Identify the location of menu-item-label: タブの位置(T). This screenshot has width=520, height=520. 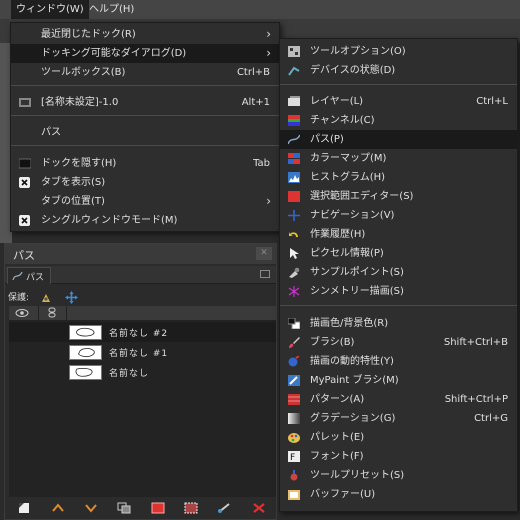
(73, 201).